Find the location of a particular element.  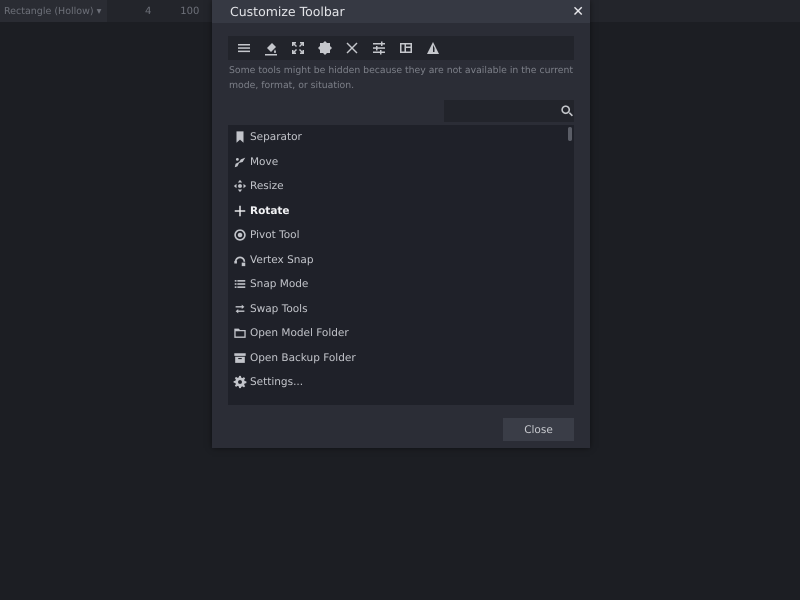

info-text: Some tools might be hidden because they are not available in the current mode, format, or situation. is located at coordinates (401, 78).